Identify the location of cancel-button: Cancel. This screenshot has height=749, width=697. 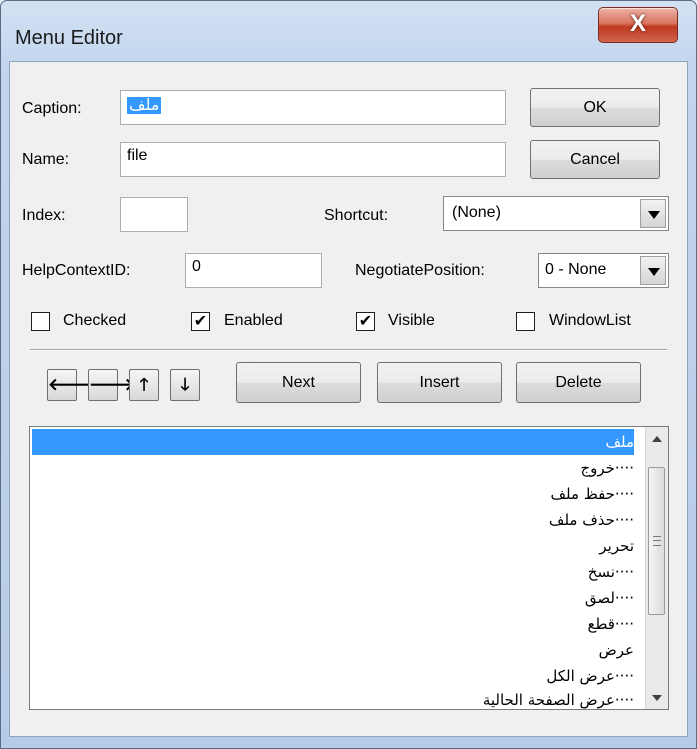
(595, 159).